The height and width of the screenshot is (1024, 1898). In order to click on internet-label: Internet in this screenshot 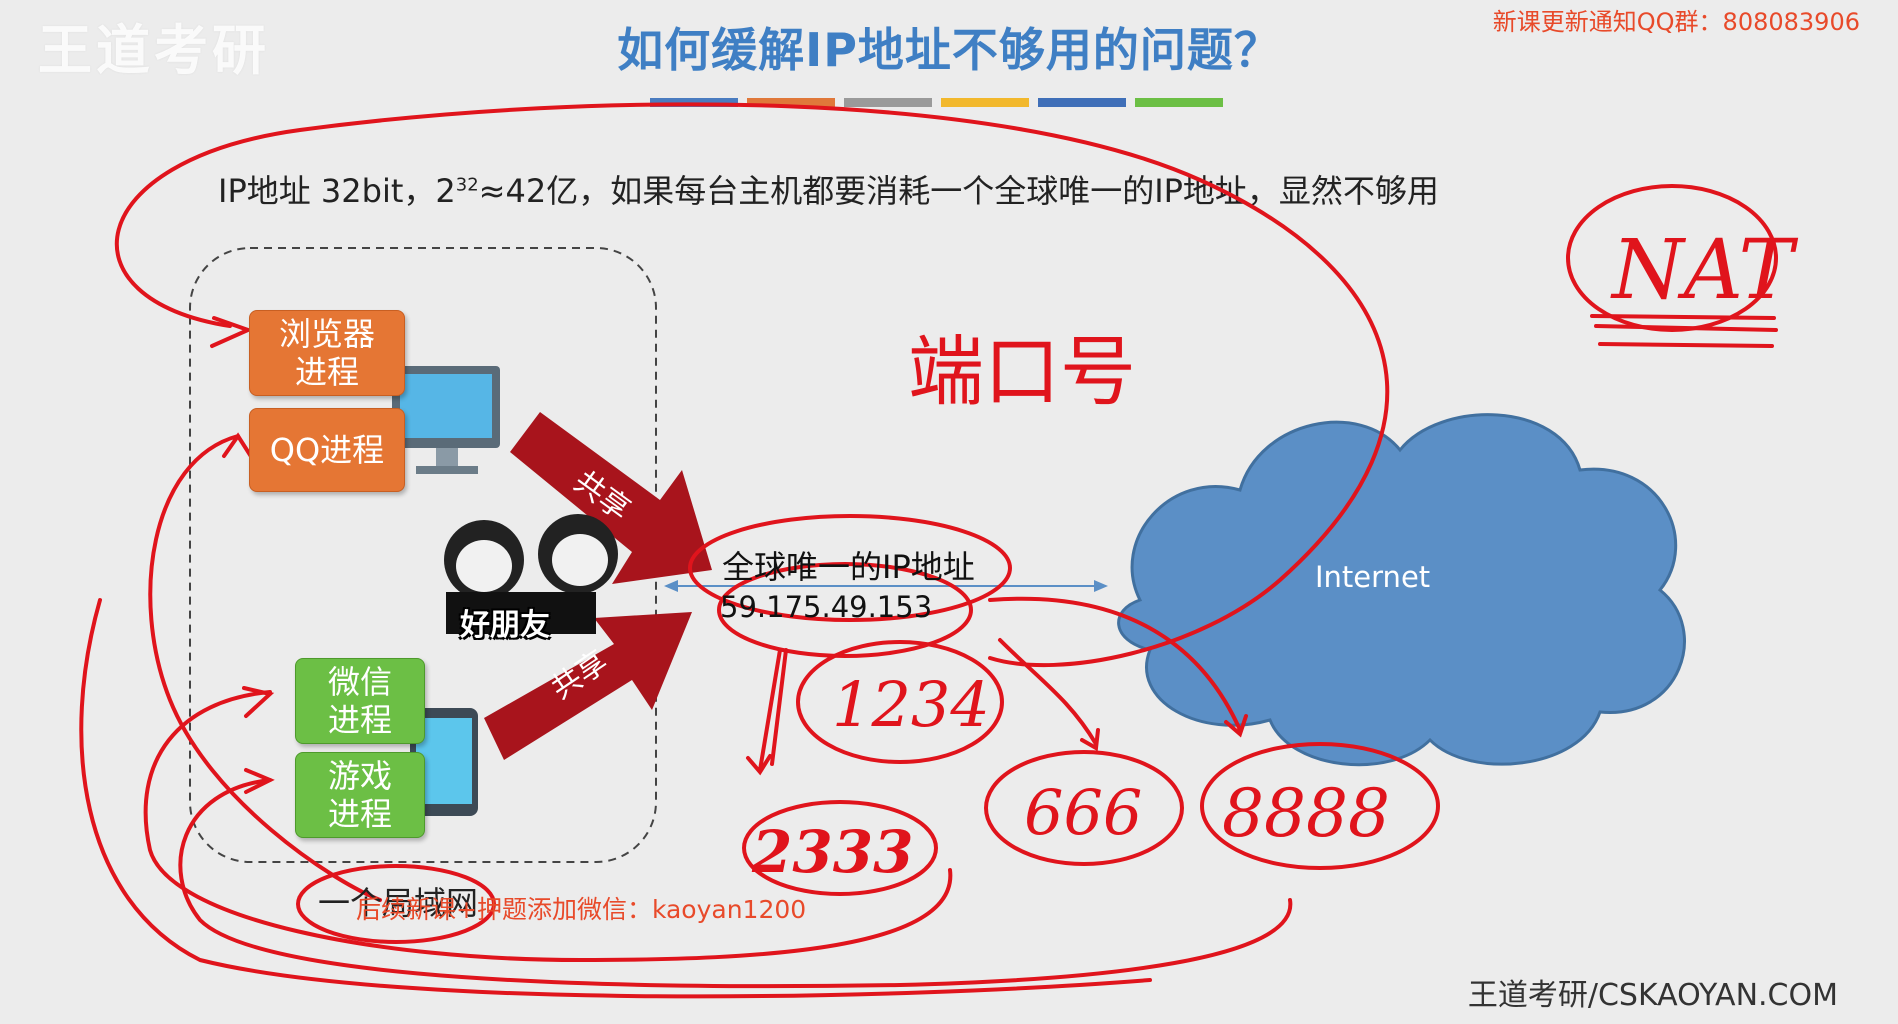, I will do `click(1373, 577)`.